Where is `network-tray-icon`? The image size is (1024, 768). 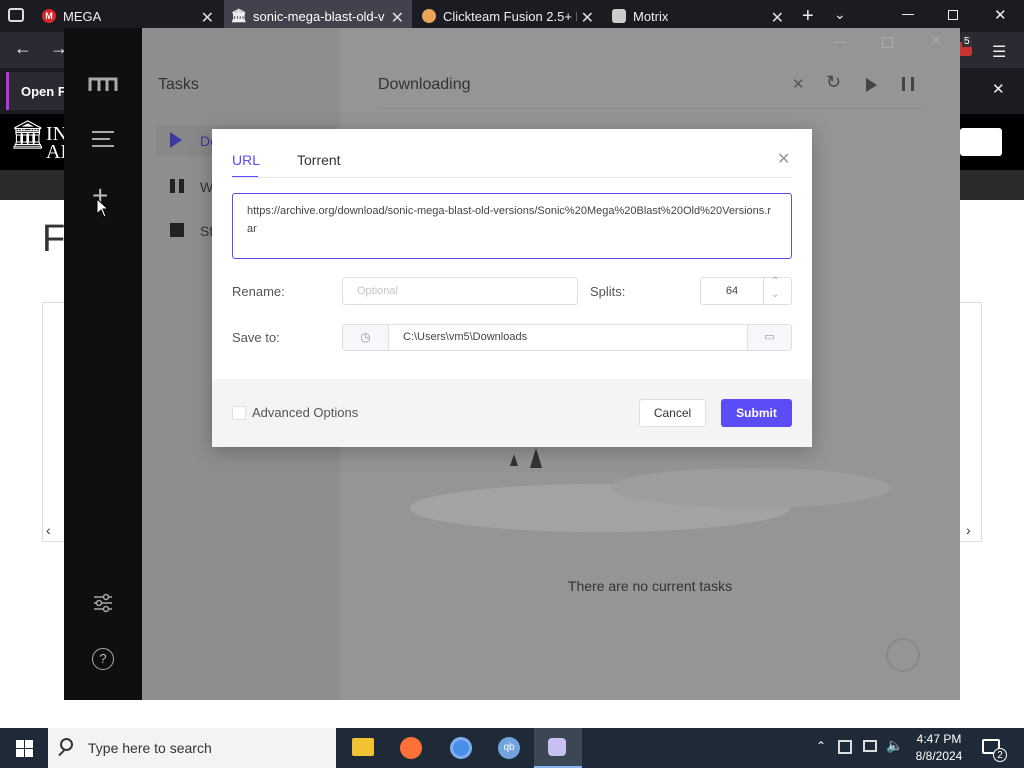
network-tray-icon is located at coordinates (870, 746).